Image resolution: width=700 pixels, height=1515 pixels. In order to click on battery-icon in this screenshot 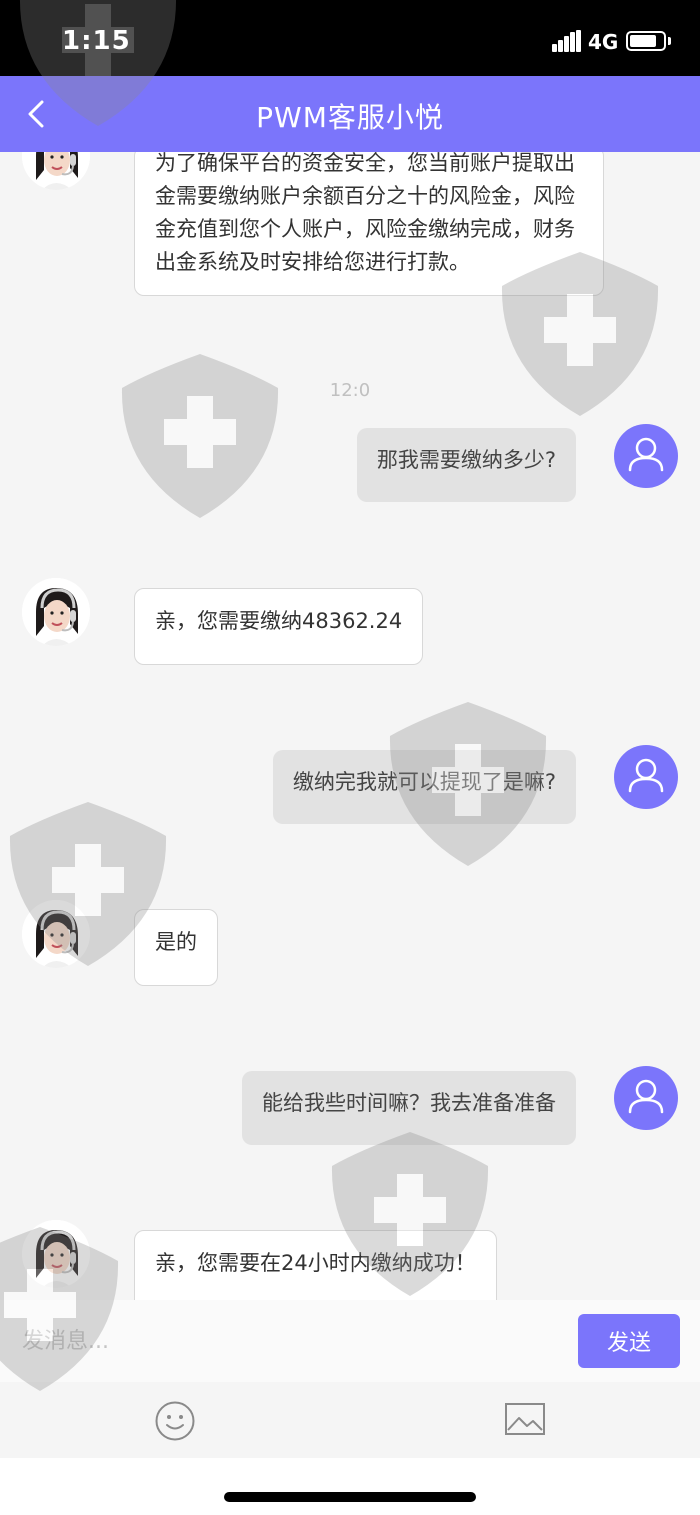, I will do `click(646, 41)`.